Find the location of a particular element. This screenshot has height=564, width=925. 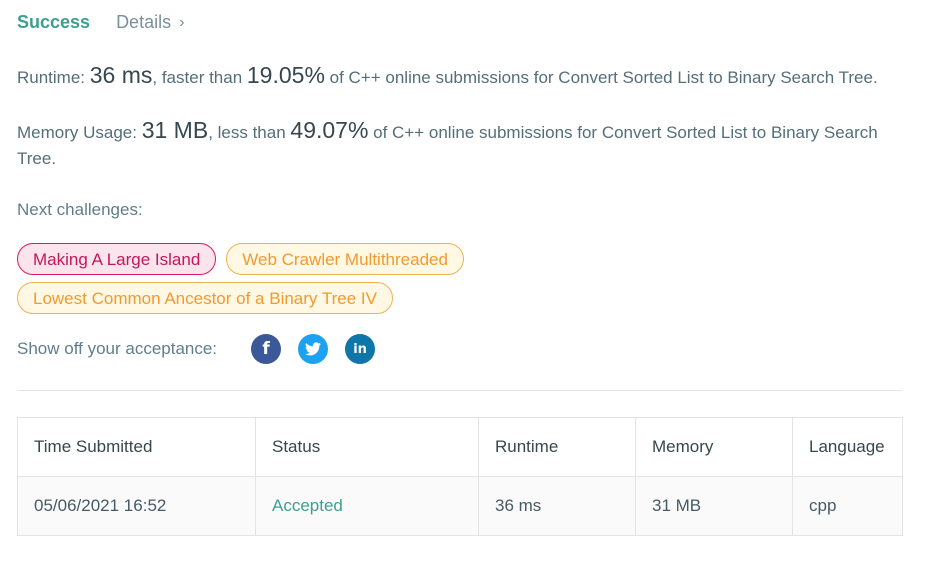

twitter-icon is located at coordinates (313, 349).